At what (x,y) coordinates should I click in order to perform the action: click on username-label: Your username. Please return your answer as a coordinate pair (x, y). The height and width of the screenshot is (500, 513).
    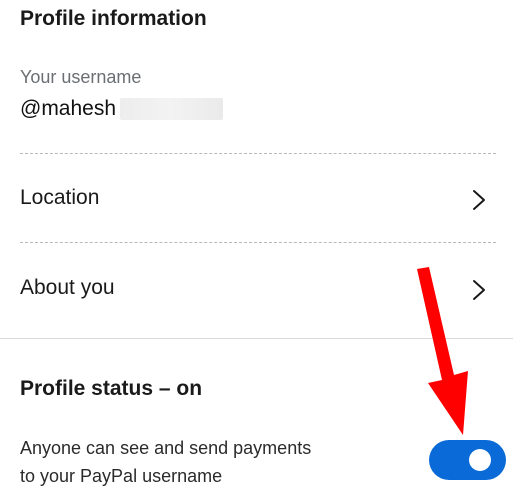
    Looking at the image, I should click on (81, 77).